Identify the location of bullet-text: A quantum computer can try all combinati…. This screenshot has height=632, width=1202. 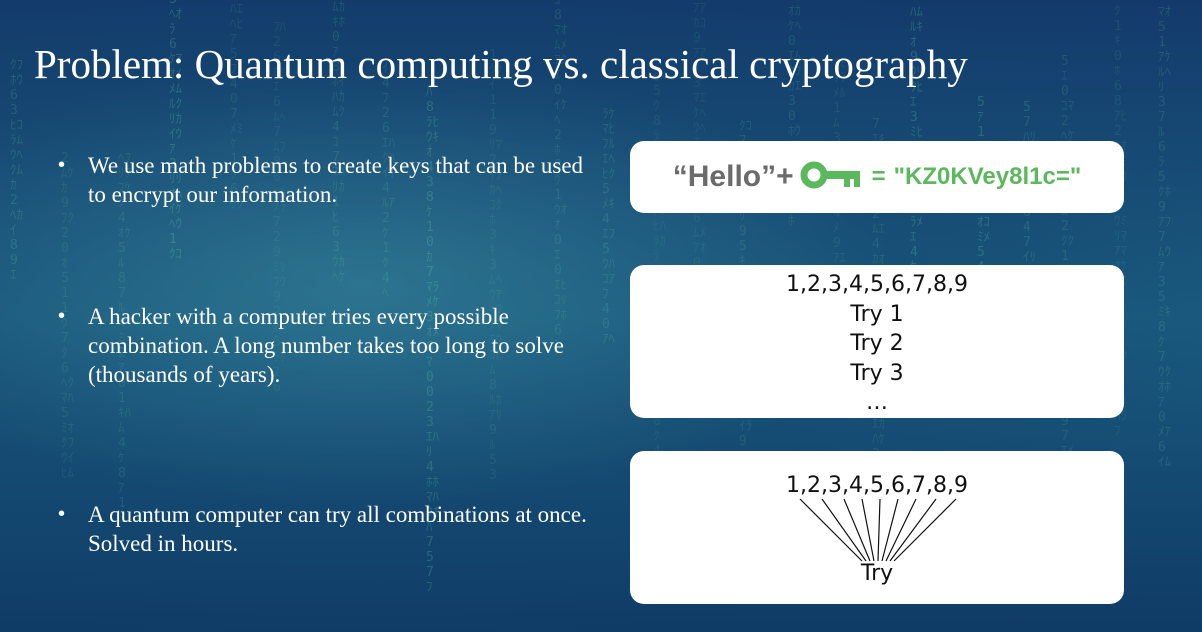
(337, 529).